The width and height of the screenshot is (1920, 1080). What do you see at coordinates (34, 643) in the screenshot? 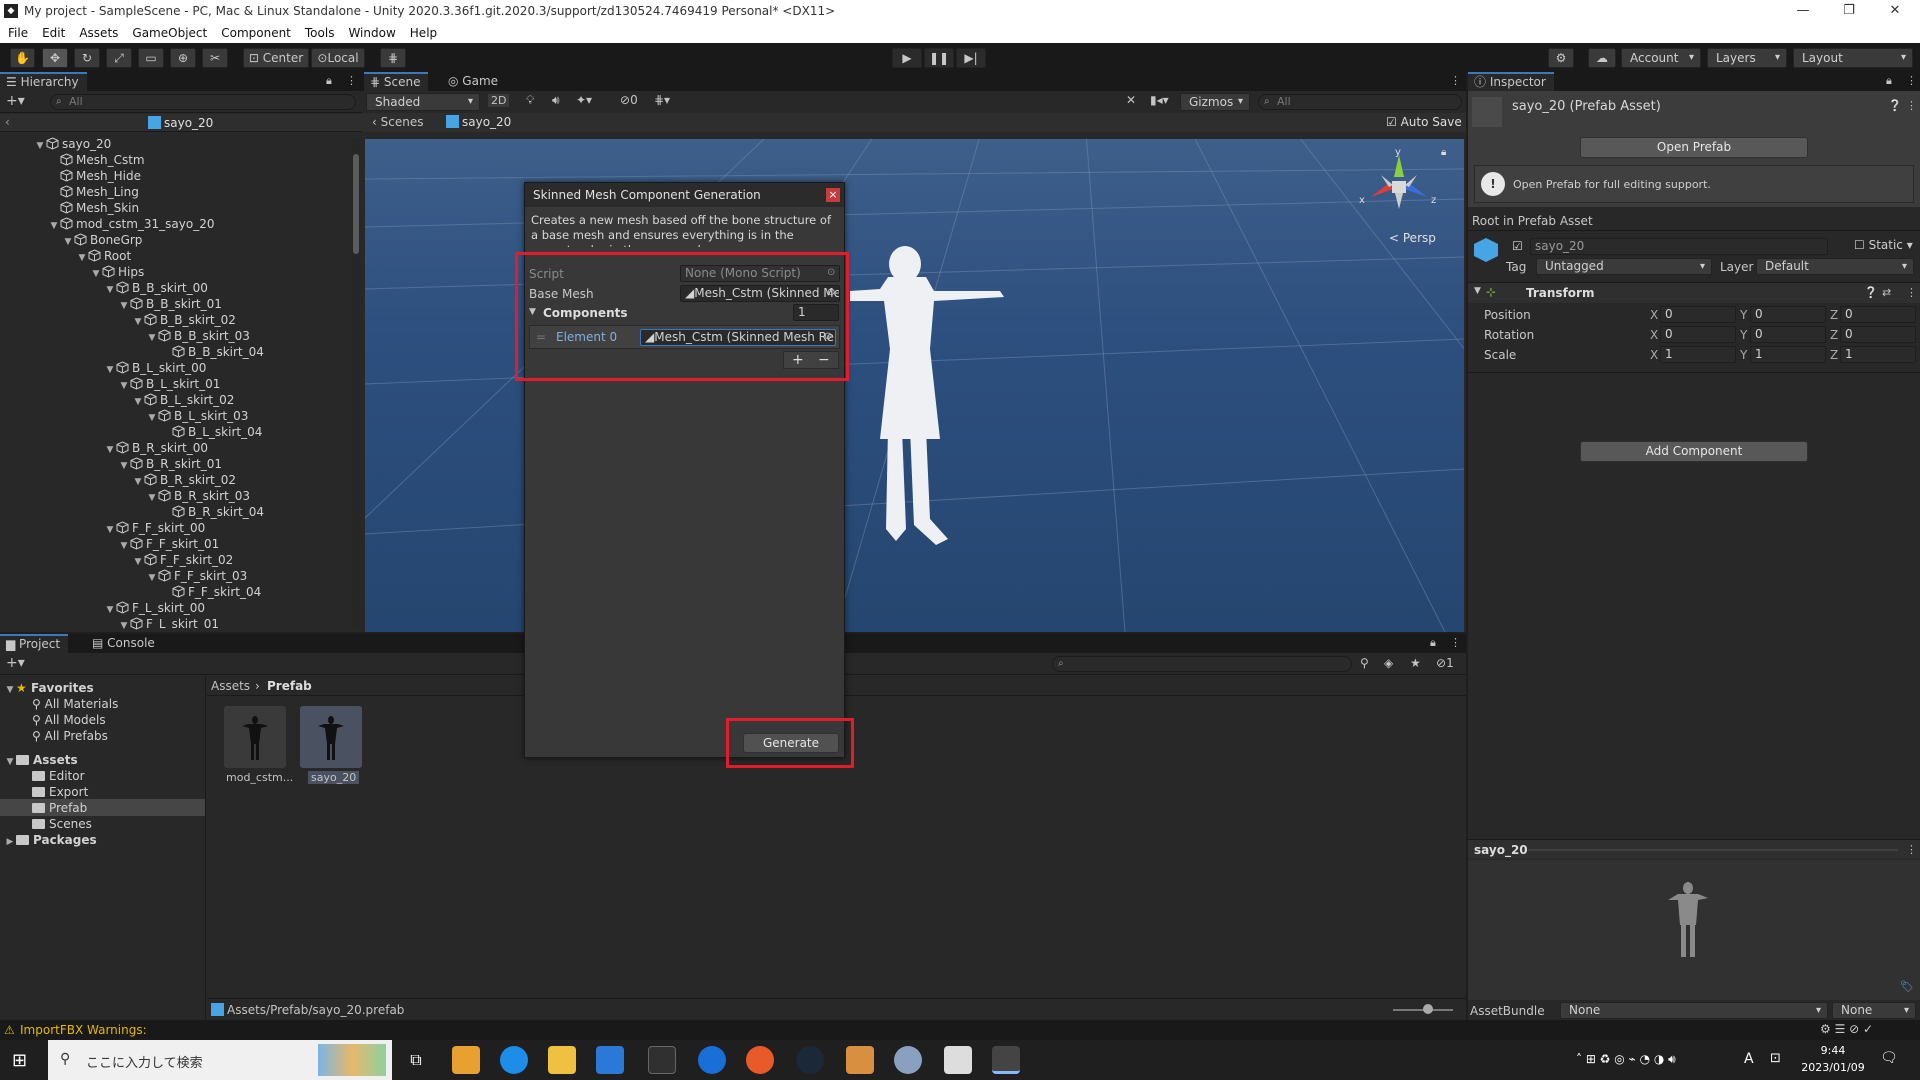
I see `tab-project: ▆ Project` at bounding box center [34, 643].